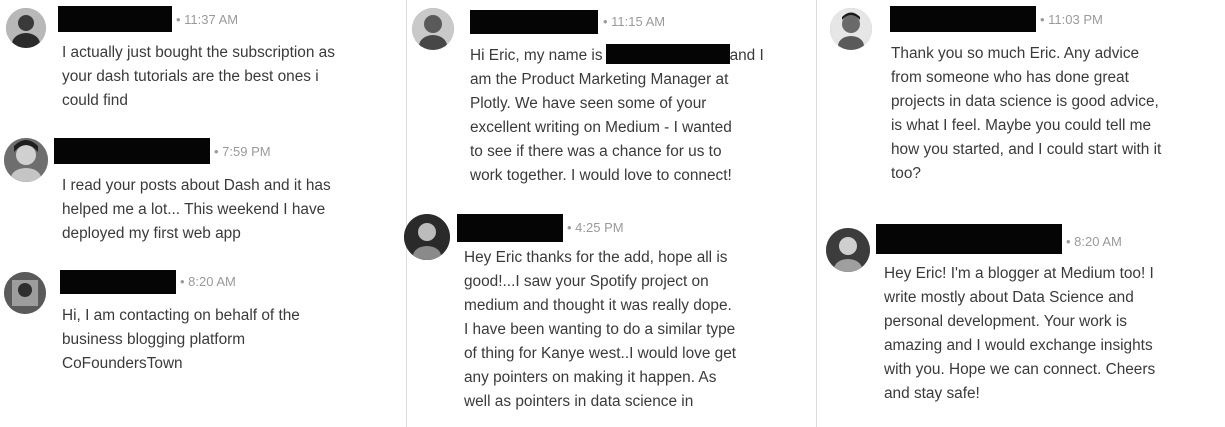 The image size is (1225, 427). I want to click on message-timestamp: • 4:25 PM, so click(595, 227).